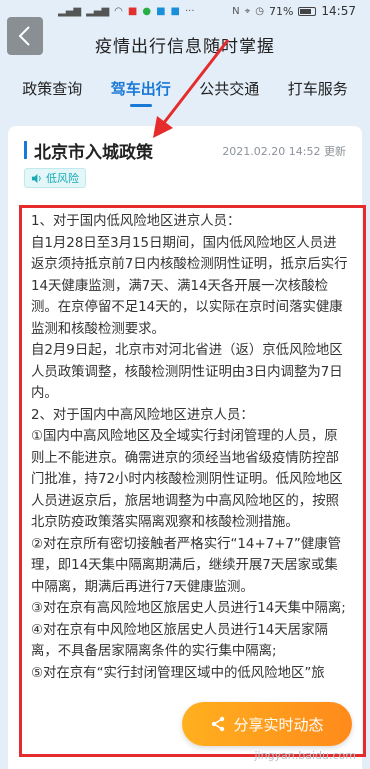 Image resolution: width=370 pixels, height=769 pixels. What do you see at coordinates (52, 88) in the screenshot?
I see `tab-policy-query: 政策查询` at bounding box center [52, 88].